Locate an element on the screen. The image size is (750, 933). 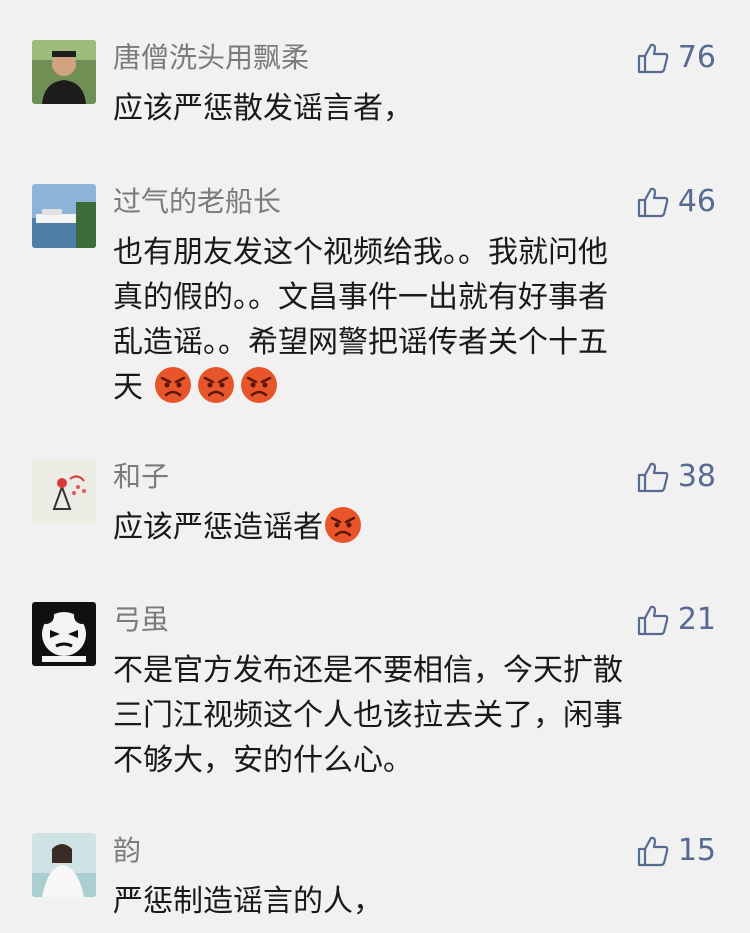
comment-text-content: 严惩制造谣言的人， is located at coordinates (248, 901).